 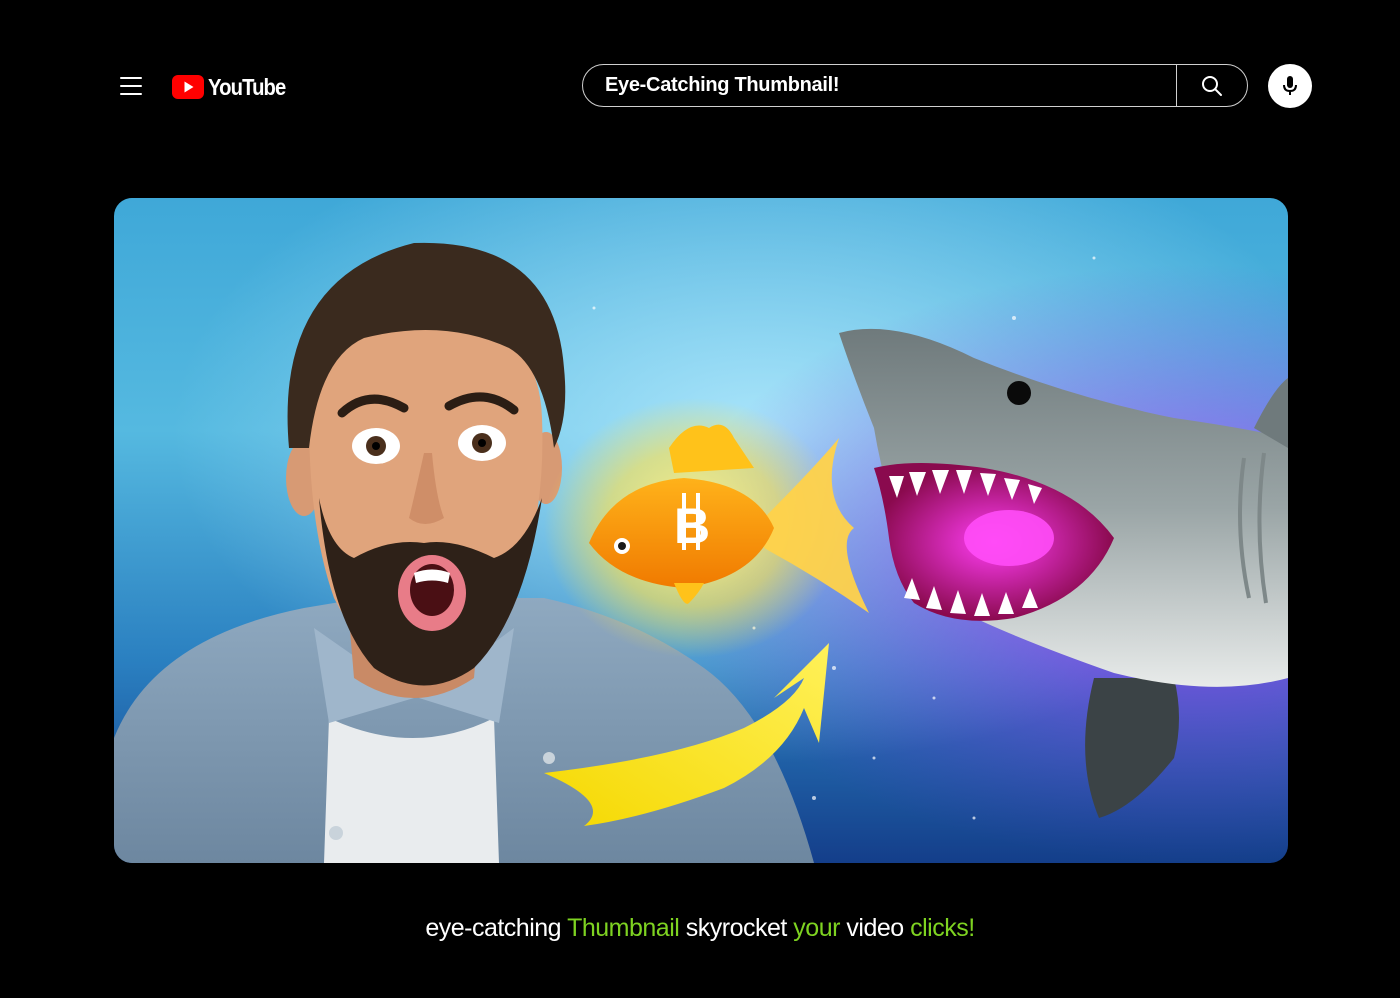 What do you see at coordinates (942, 928) in the screenshot?
I see `caption-highlight: clicks!` at bounding box center [942, 928].